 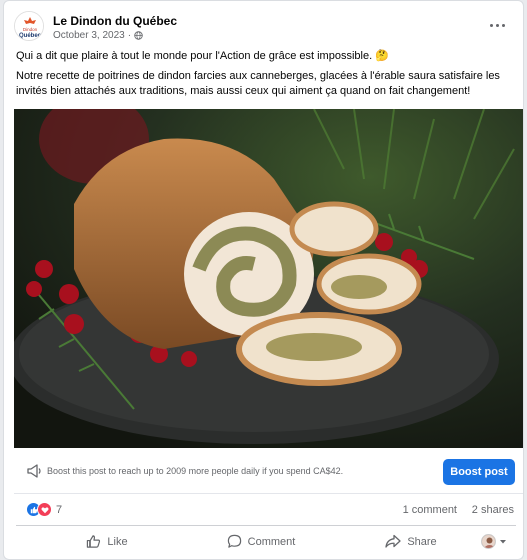 I want to click on post-actions: Like Comment Share, so click(x=266, y=541).